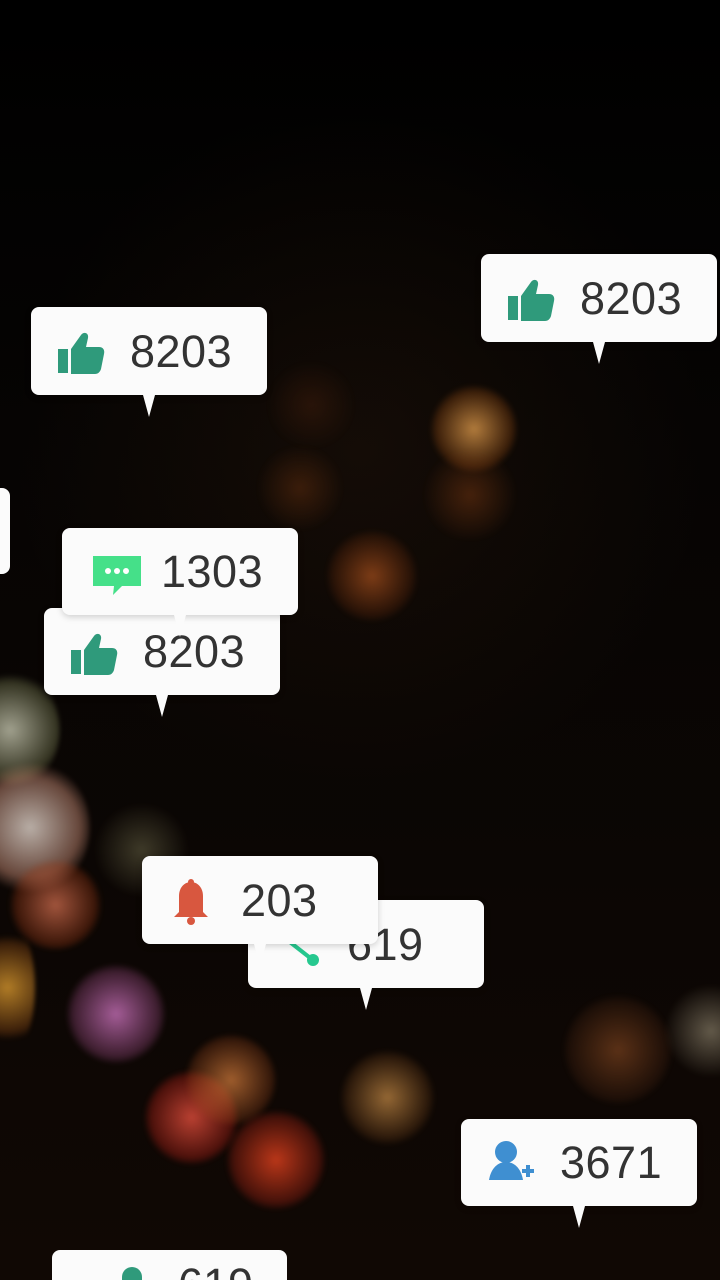 The height and width of the screenshot is (1280, 720). Describe the element at coordinates (215, 1271) in the screenshot. I see `partial-count: 619` at that location.